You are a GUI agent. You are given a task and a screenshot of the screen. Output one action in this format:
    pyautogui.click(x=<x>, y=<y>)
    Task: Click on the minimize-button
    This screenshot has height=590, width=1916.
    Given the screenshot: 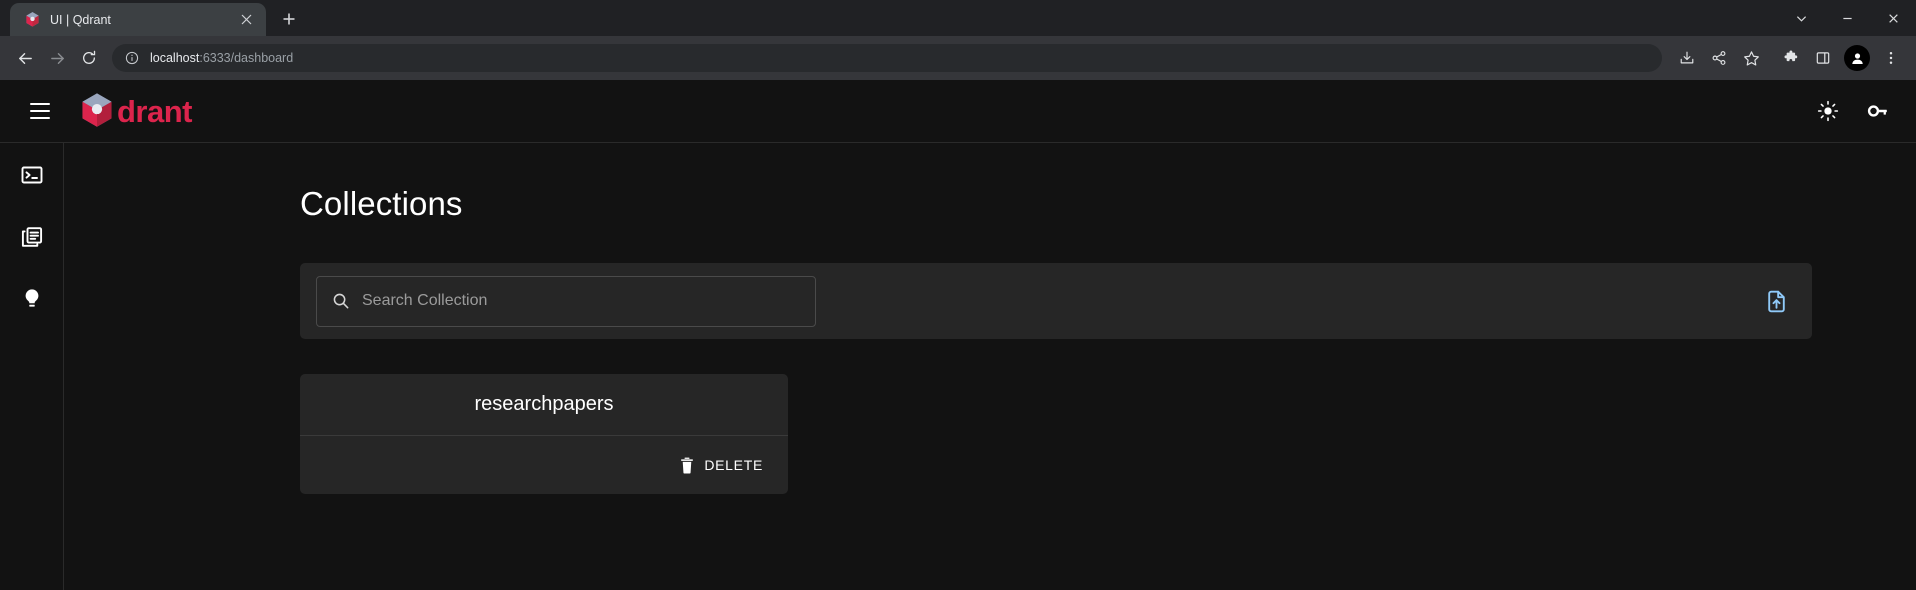 What is the action you would take?
    pyautogui.click(x=1847, y=18)
    